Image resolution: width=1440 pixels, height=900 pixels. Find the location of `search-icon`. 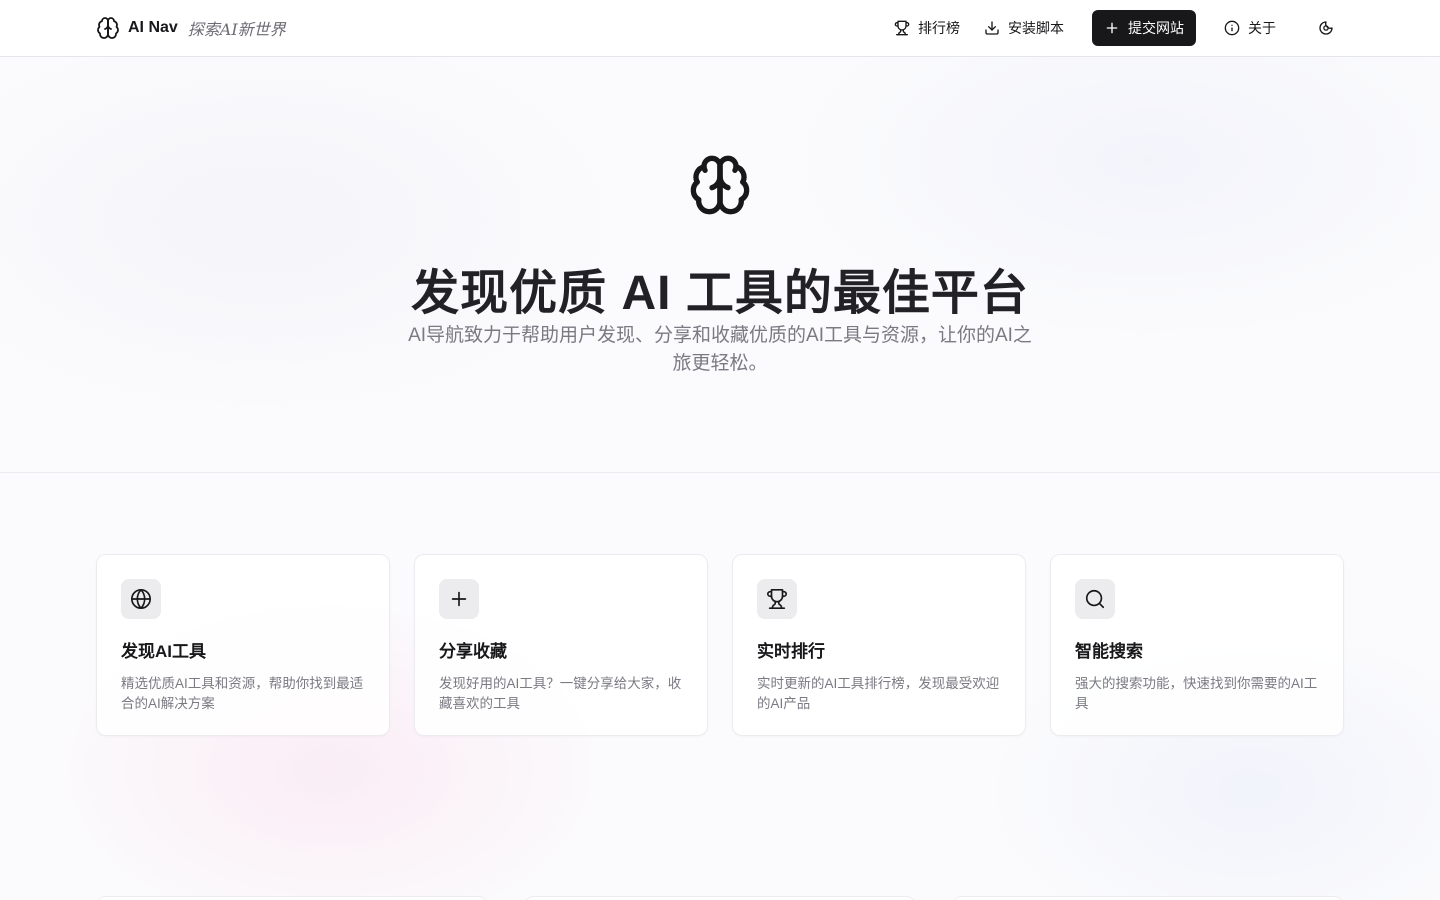

search-icon is located at coordinates (1095, 599).